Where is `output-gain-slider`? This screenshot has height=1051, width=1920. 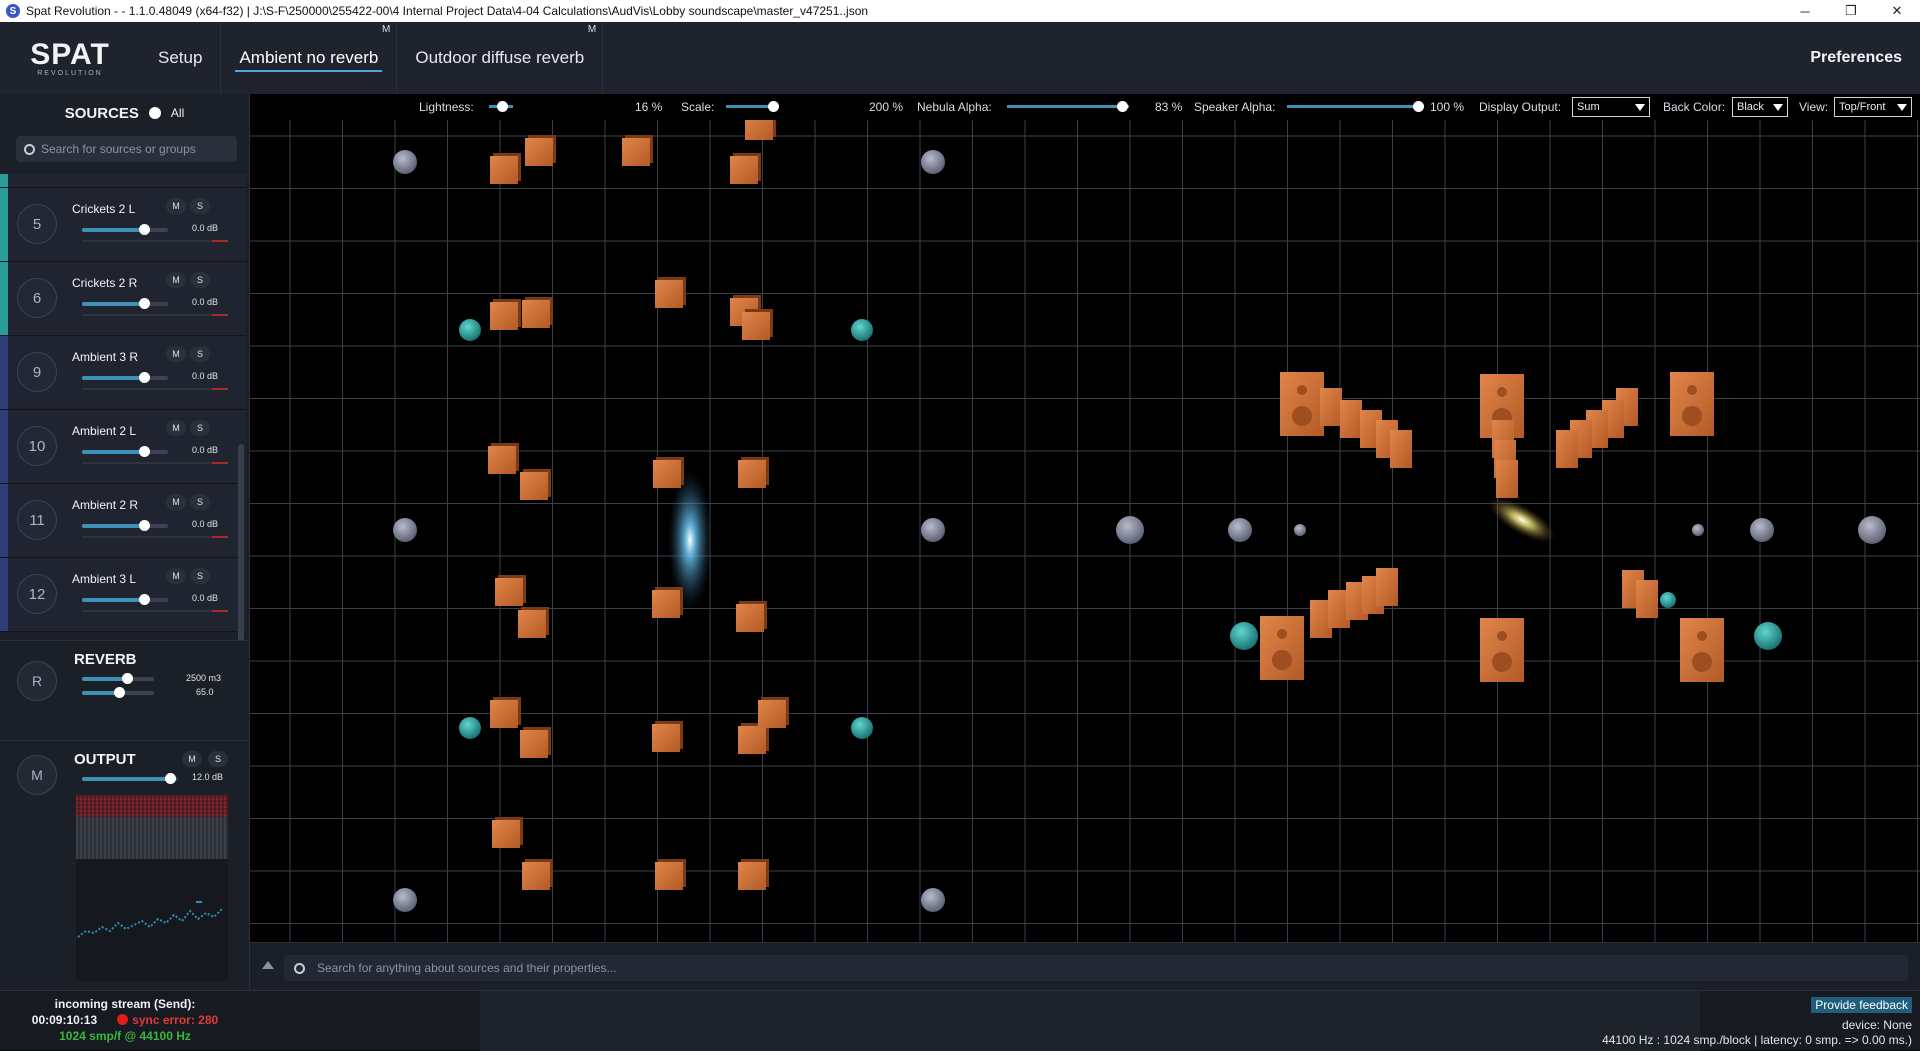
output-gain-slider is located at coordinates (130, 778).